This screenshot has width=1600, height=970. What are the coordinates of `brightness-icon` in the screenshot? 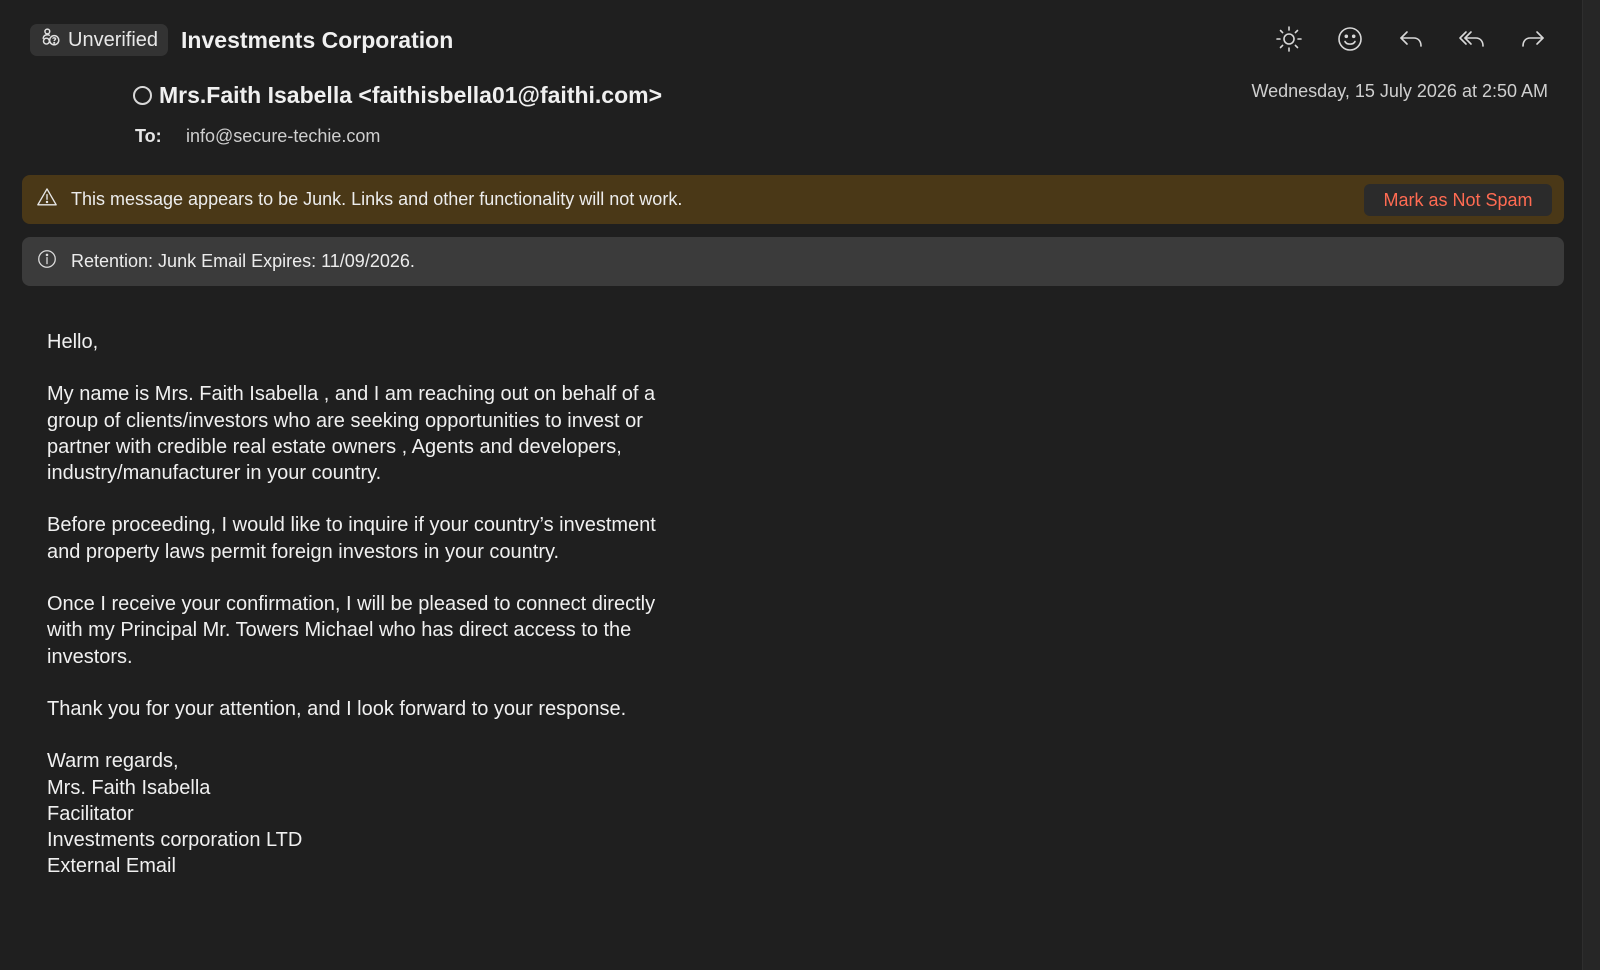 It's located at (1289, 39).